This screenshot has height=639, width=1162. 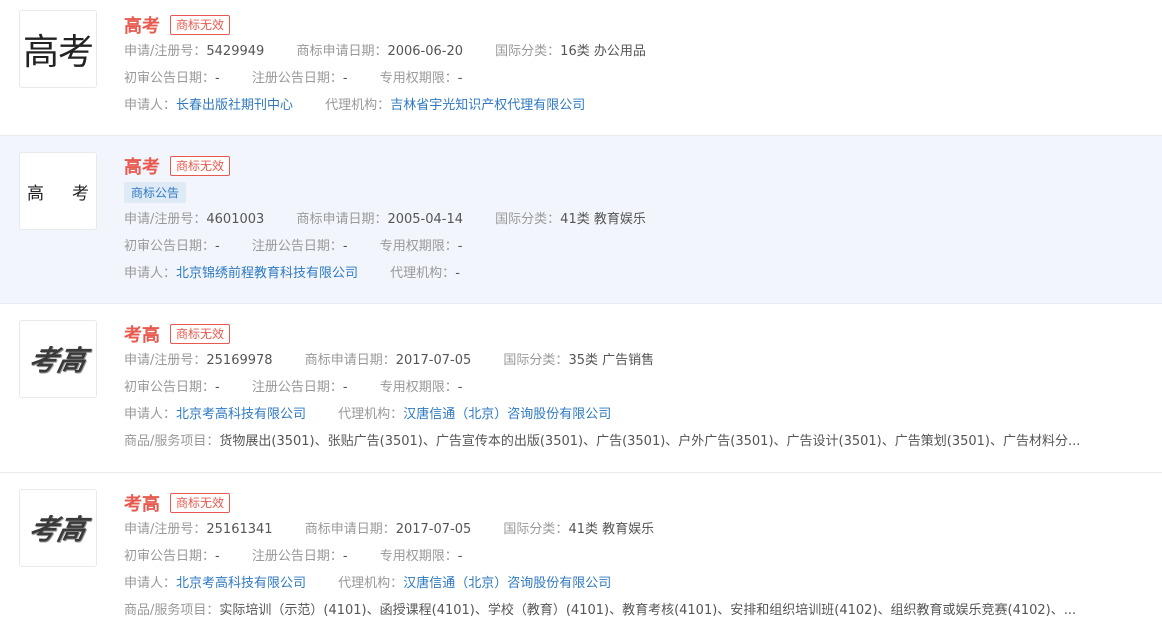 I want to click on reg-no-value: 25169978, so click(x=239, y=360).